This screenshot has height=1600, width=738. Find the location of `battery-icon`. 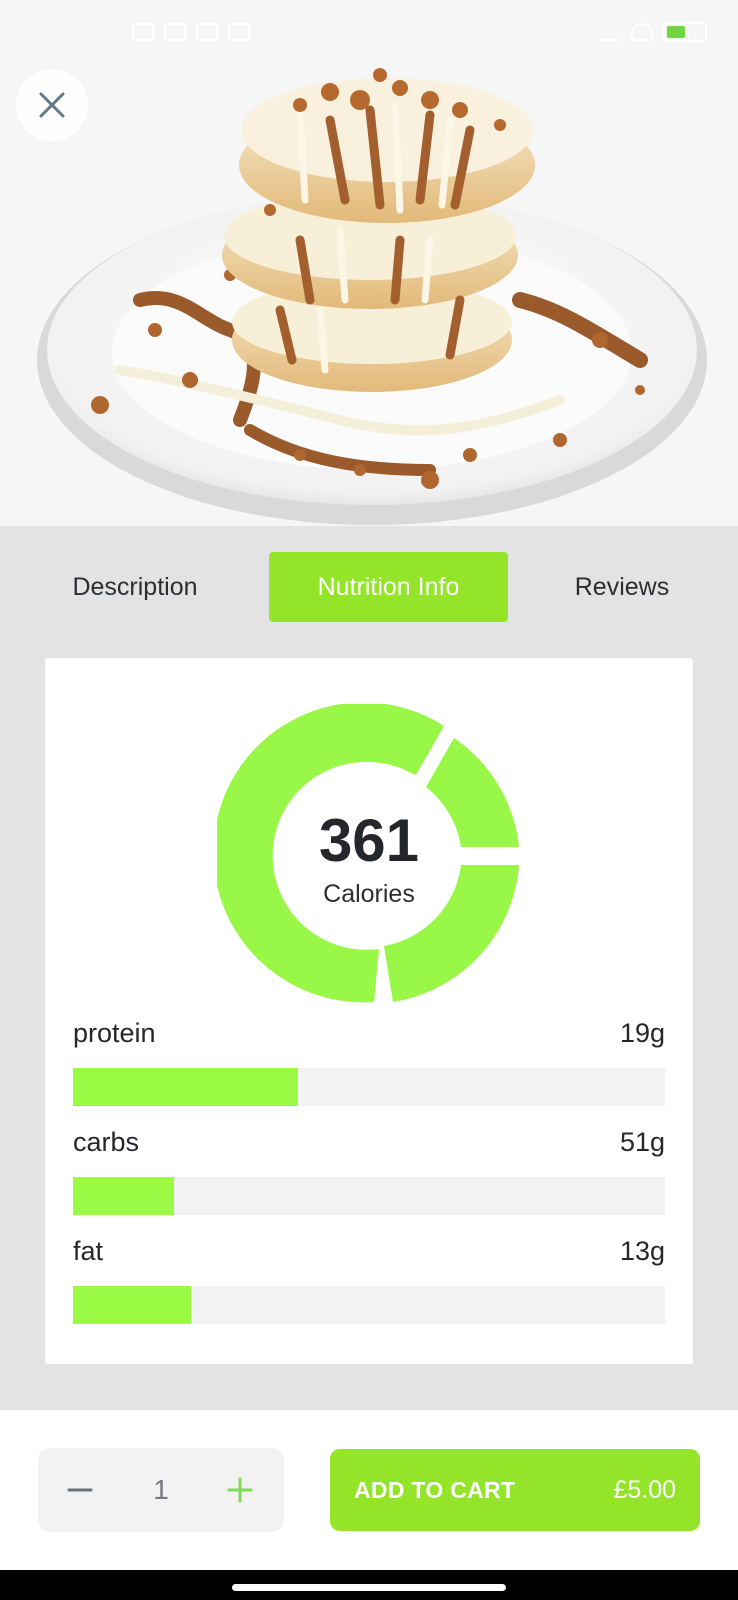

battery-icon is located at coordinates (684, 32).